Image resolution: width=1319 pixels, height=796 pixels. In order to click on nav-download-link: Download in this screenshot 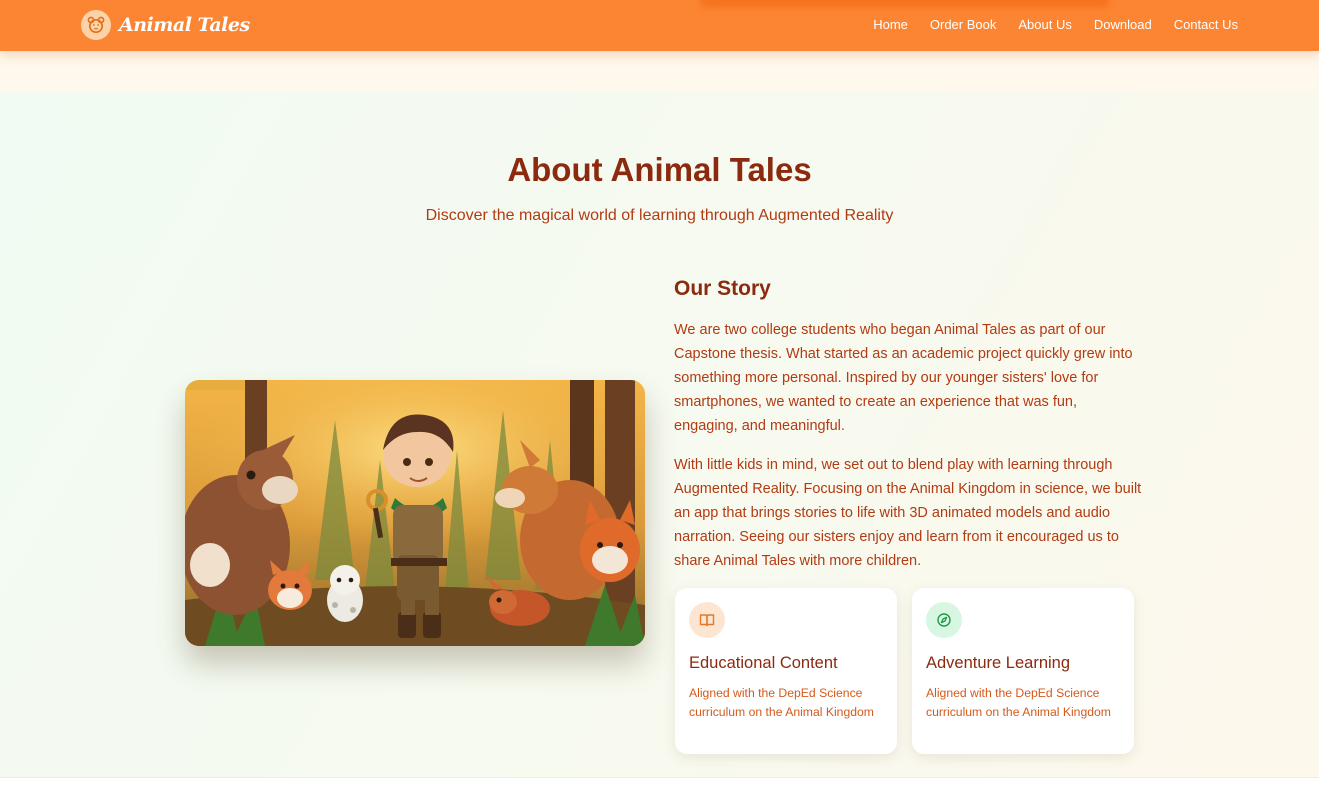, I will do `click(1123, 24)`.